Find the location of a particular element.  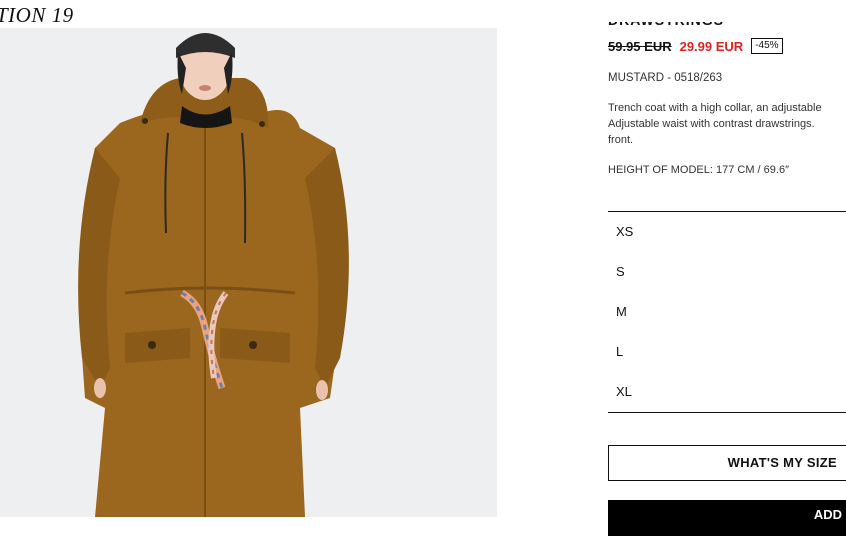

discount-badge: -45% is located at coordinates (767, 46).